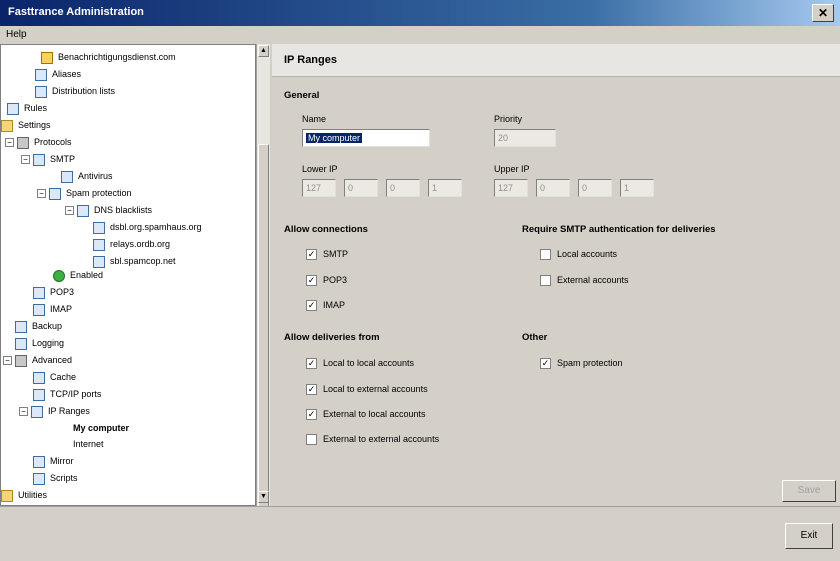 Image resolution: width=840 pixels, height=561 pixels. I want to click on upper-ip-octet-4: 1, so click(637, 188).